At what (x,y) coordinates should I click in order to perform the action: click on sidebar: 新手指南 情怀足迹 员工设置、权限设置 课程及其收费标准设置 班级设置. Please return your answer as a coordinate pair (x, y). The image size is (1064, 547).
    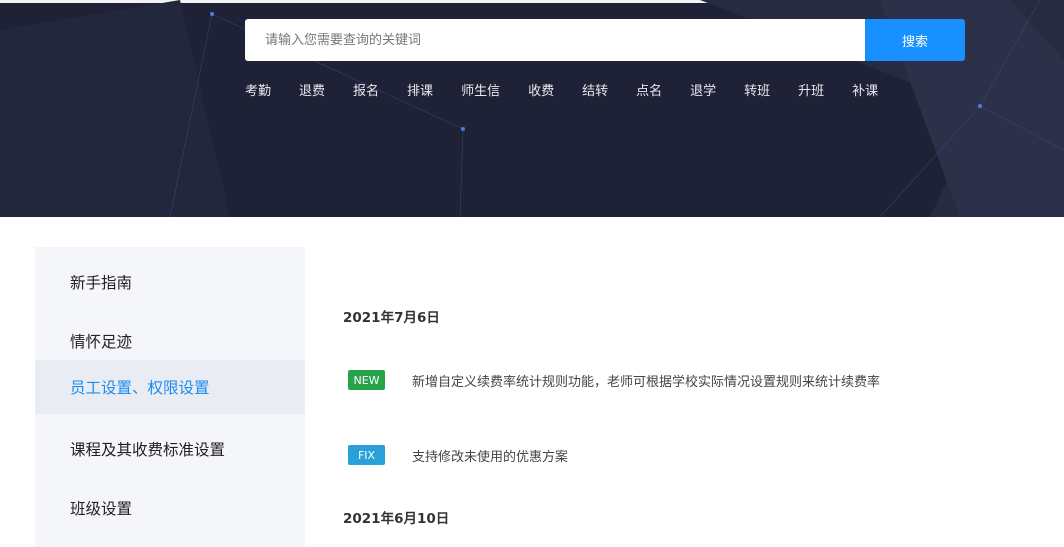
    Looking at the image, I should click on (170, 397).